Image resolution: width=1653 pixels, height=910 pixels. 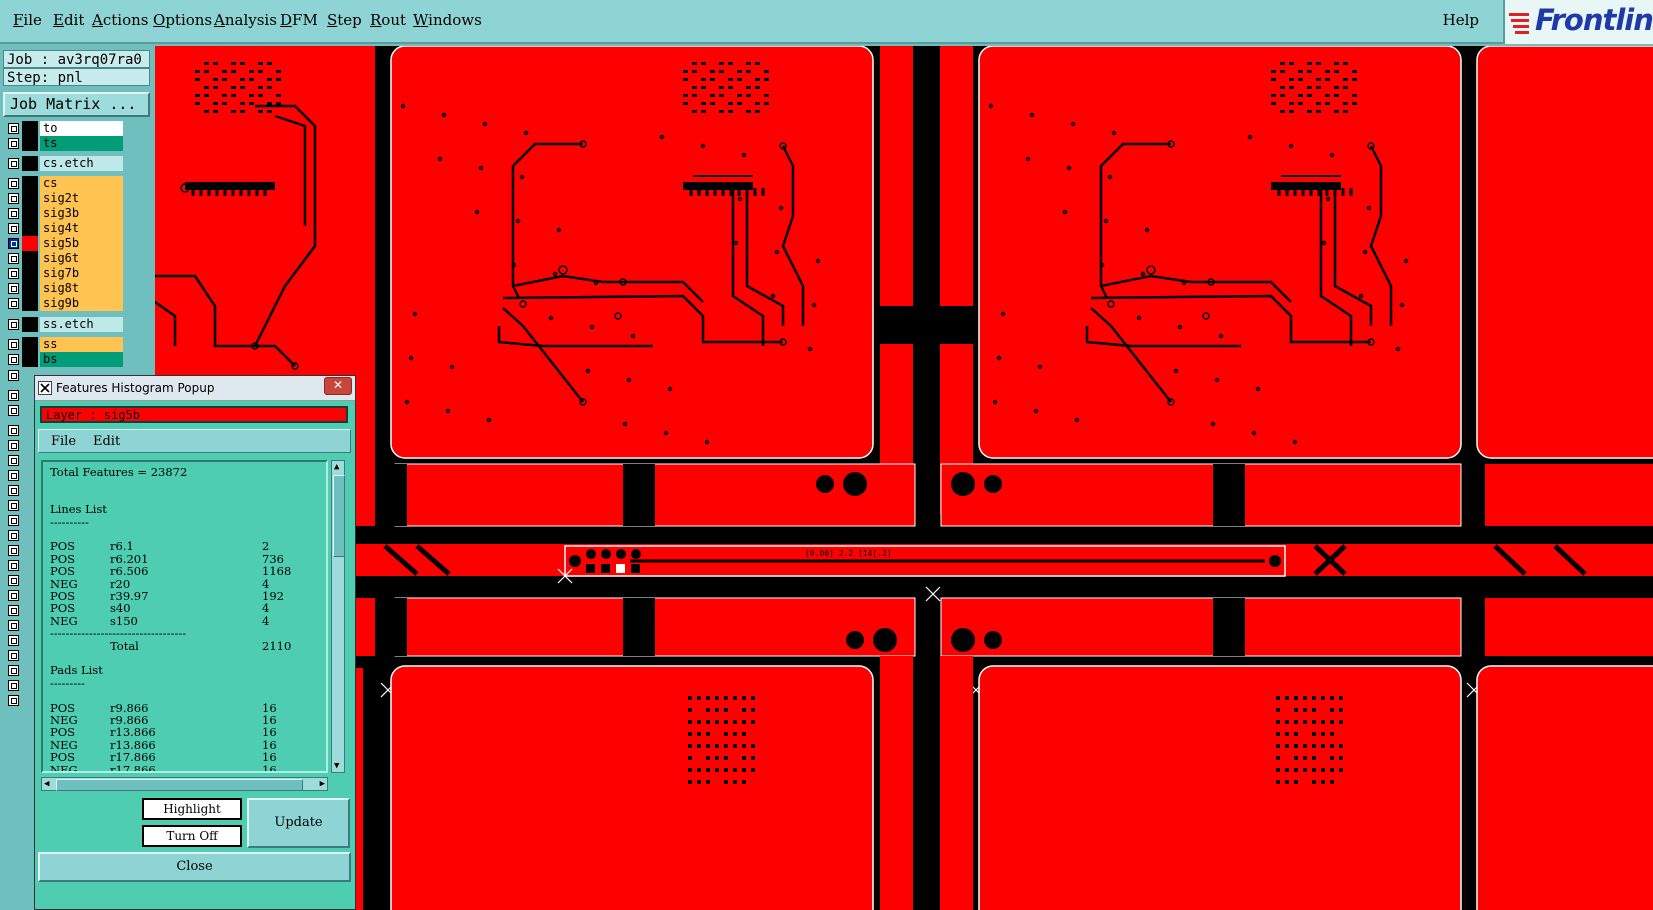 What do you see at coordinates (336, 467) in the screenshot?
I see `scroll-up-icon: ▲` at bounding box center [336, 467].